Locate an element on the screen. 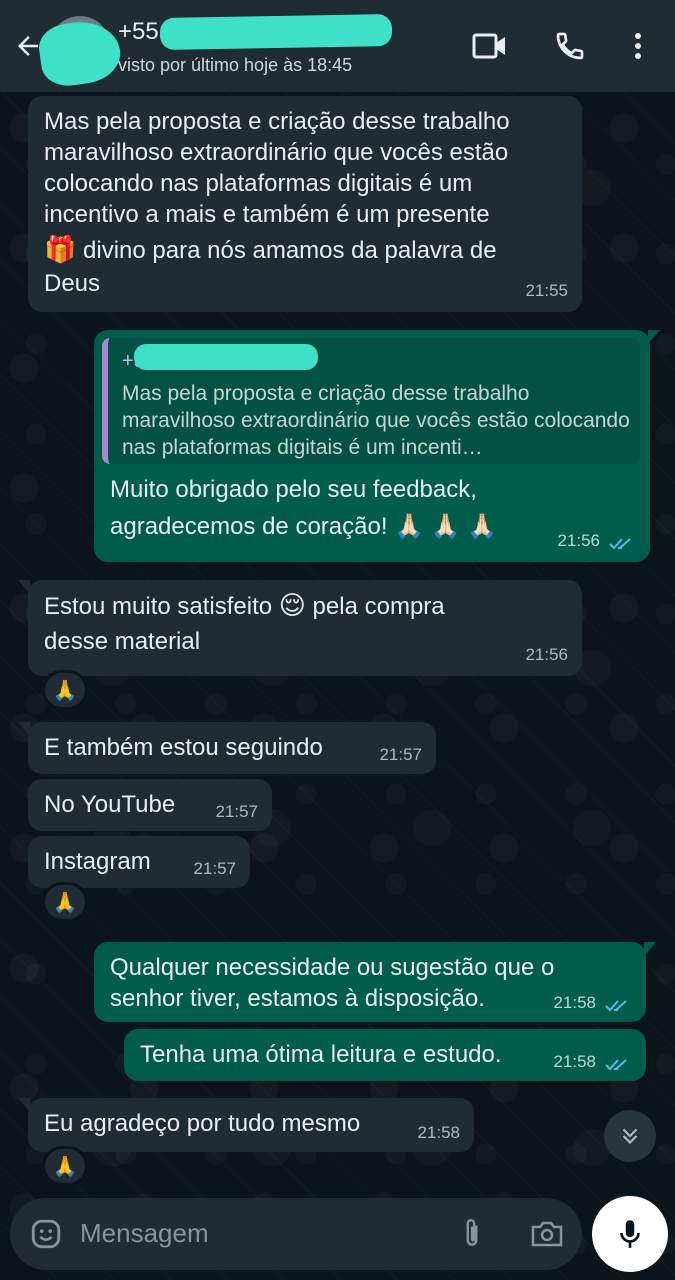 This screenshot has width=675, height=1280. scroll-down-icon is located at coordinates (630, 1136).